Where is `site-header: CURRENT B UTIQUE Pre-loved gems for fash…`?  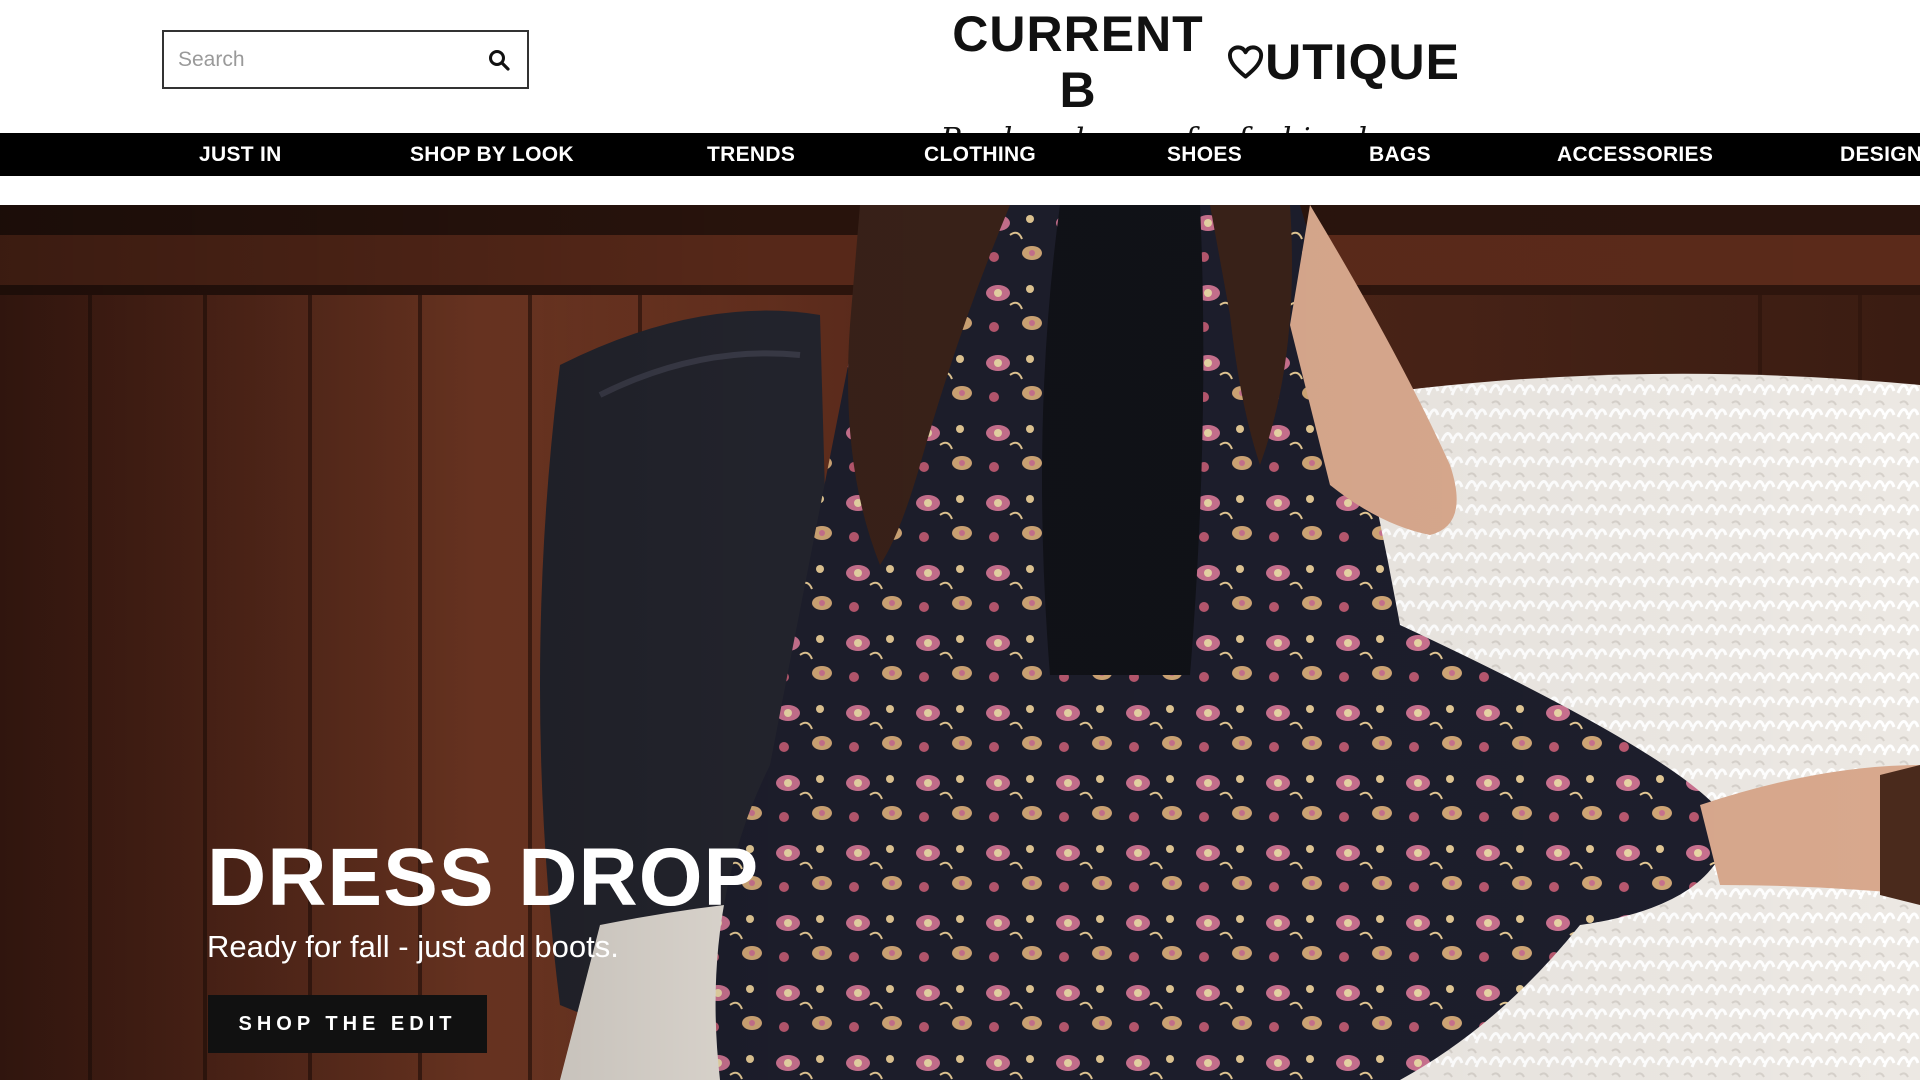
site-header: CURRENT B UTIQUE Pre-loved gems for fash… is located at coordinates (960, 78).